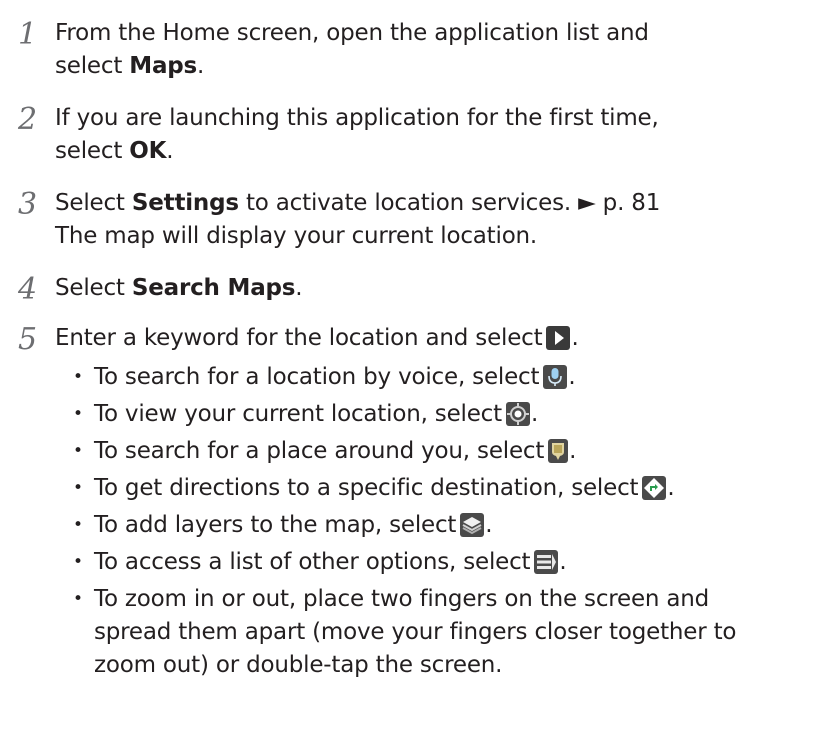 The height and width of the screenshot is (741, 822). Describe the element at coordinates (558, 451) in the screenshot. I see `places-icon` at that location.